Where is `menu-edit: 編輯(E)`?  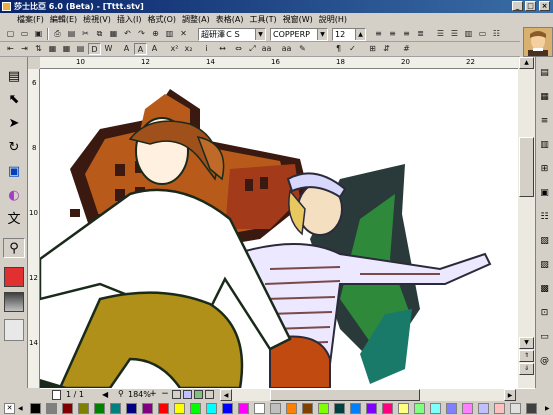
menu-edit: 編輯(E) is located at coordinates (63, 20).